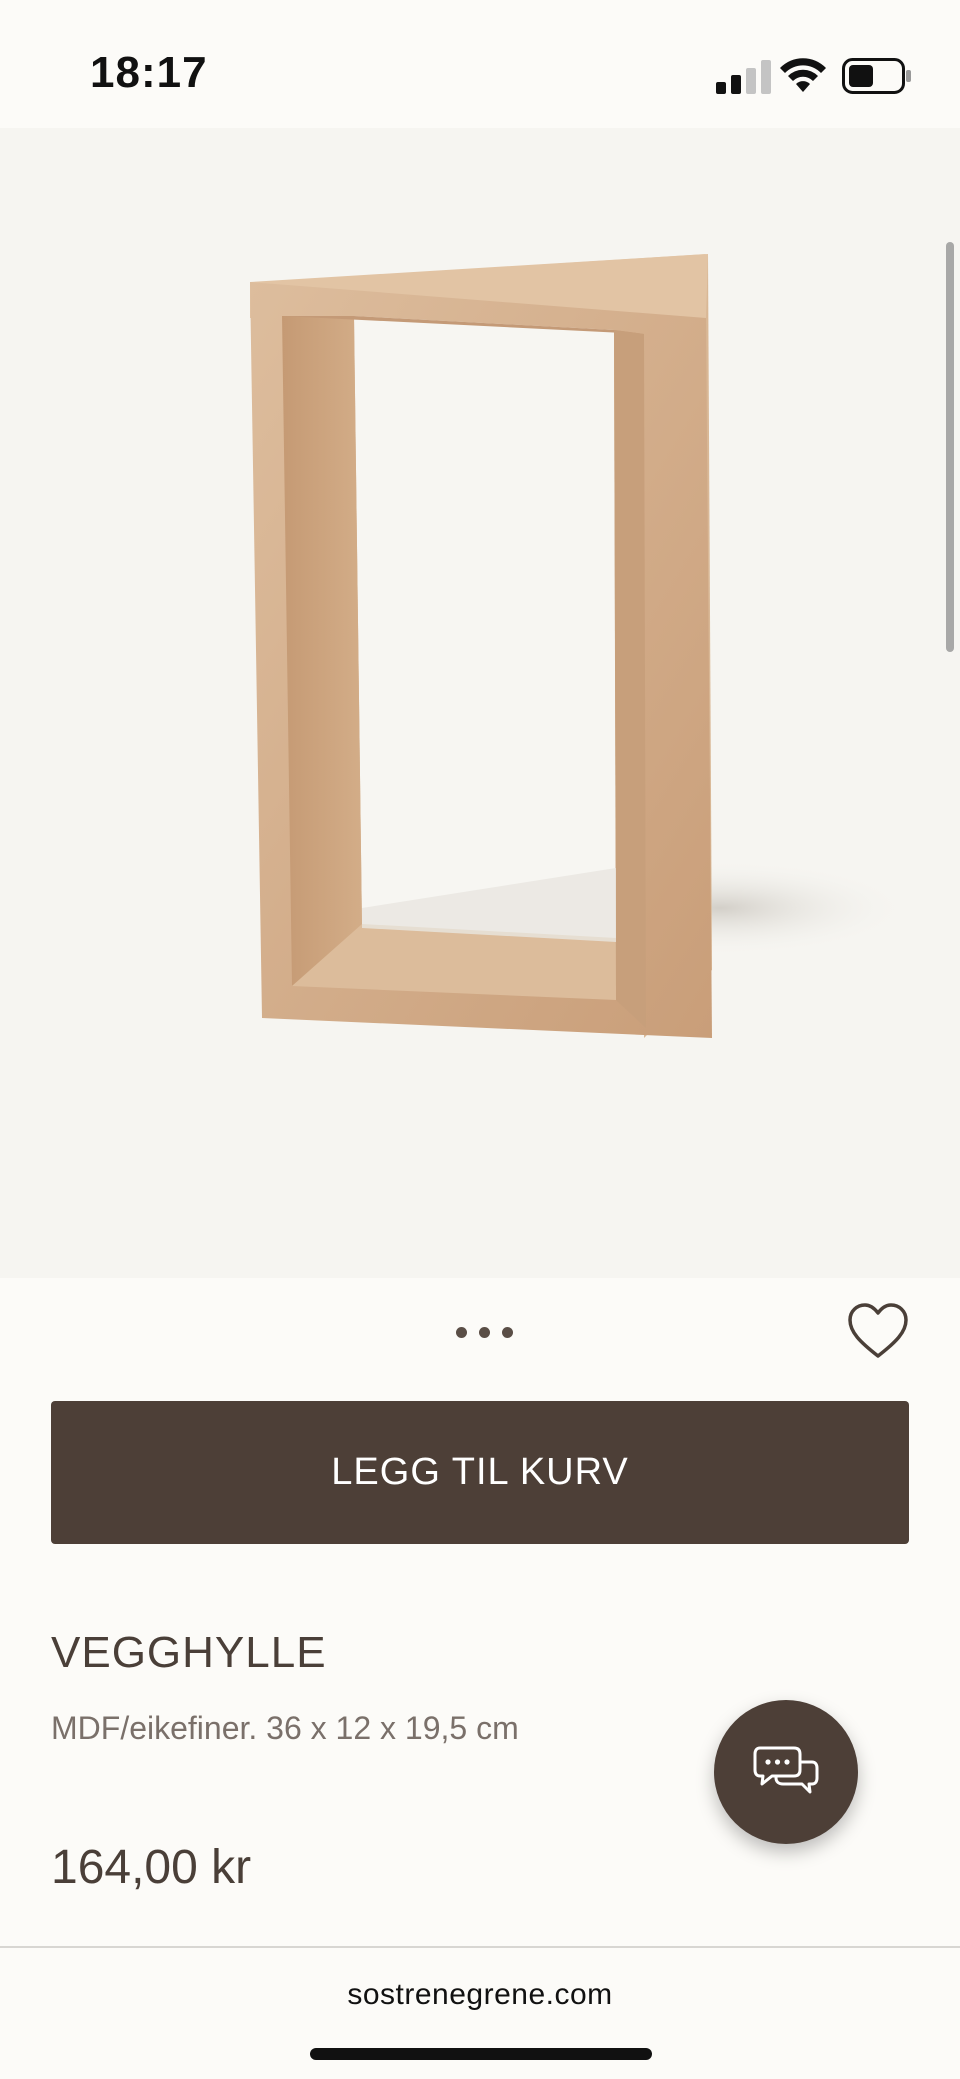  What do you see at coordinates (480, 1472) in the screenshot?
I see `add-to-cart-button: LEGG TIL KURV` at bounding box center [480, 1472].